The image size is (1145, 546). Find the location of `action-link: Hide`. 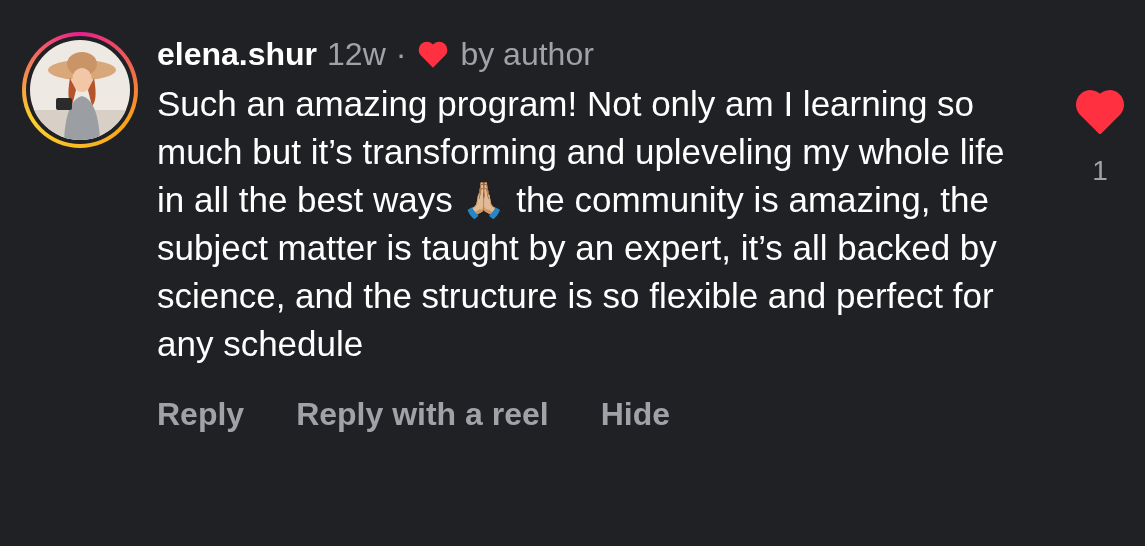

action-link: Hide is located at coordinates (635, 414).